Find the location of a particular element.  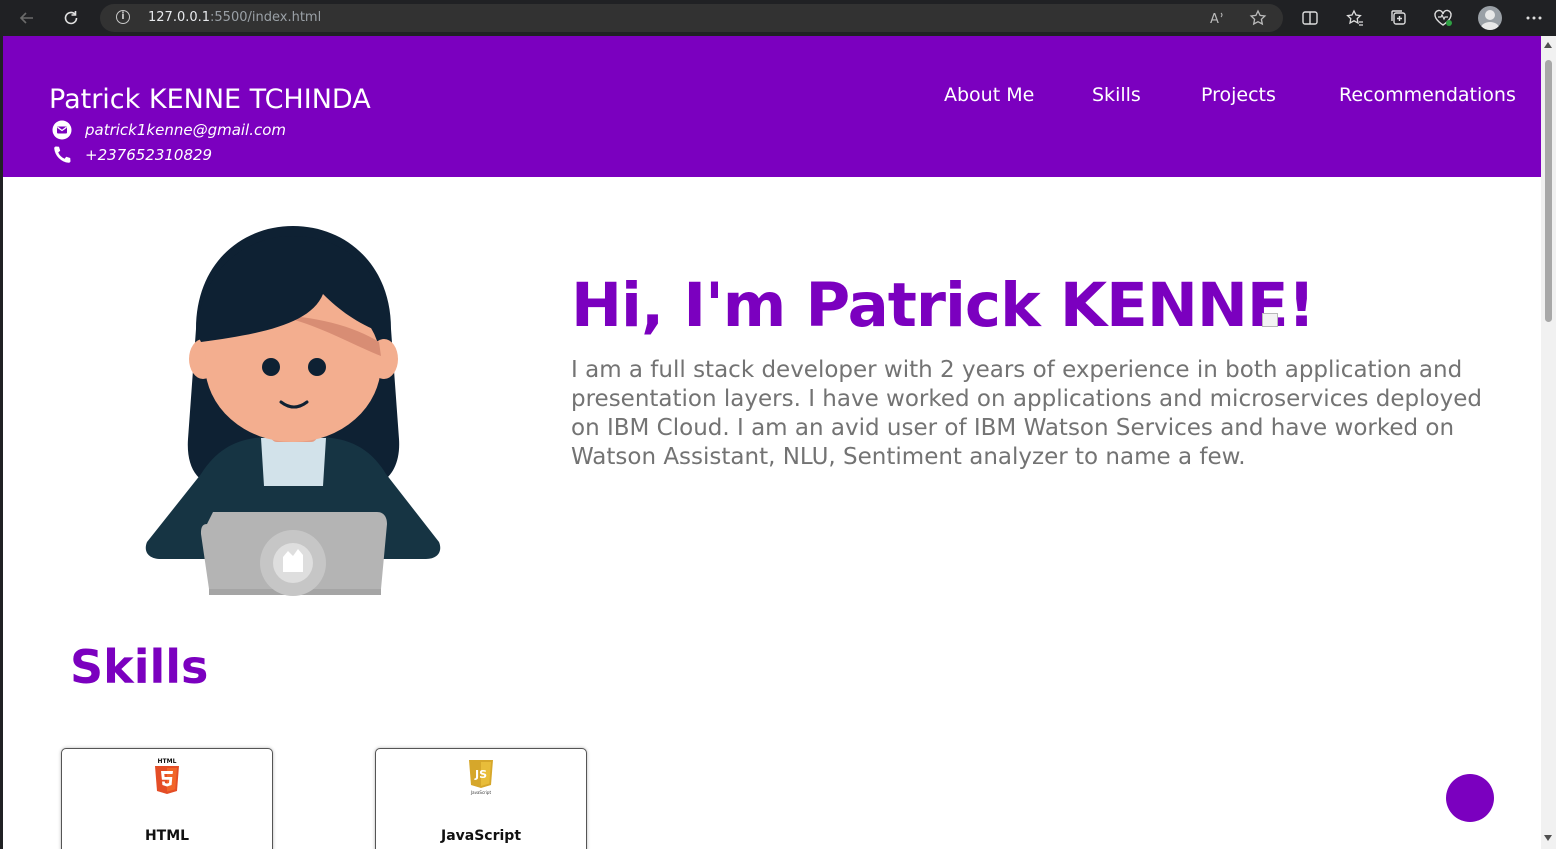

url-host: 127.0.0.1 is located at coordinates (179, 17).